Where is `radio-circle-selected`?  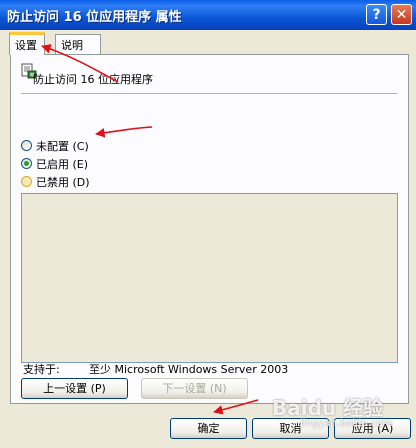
radio-circle-selected is located at coordinates (26, 163).